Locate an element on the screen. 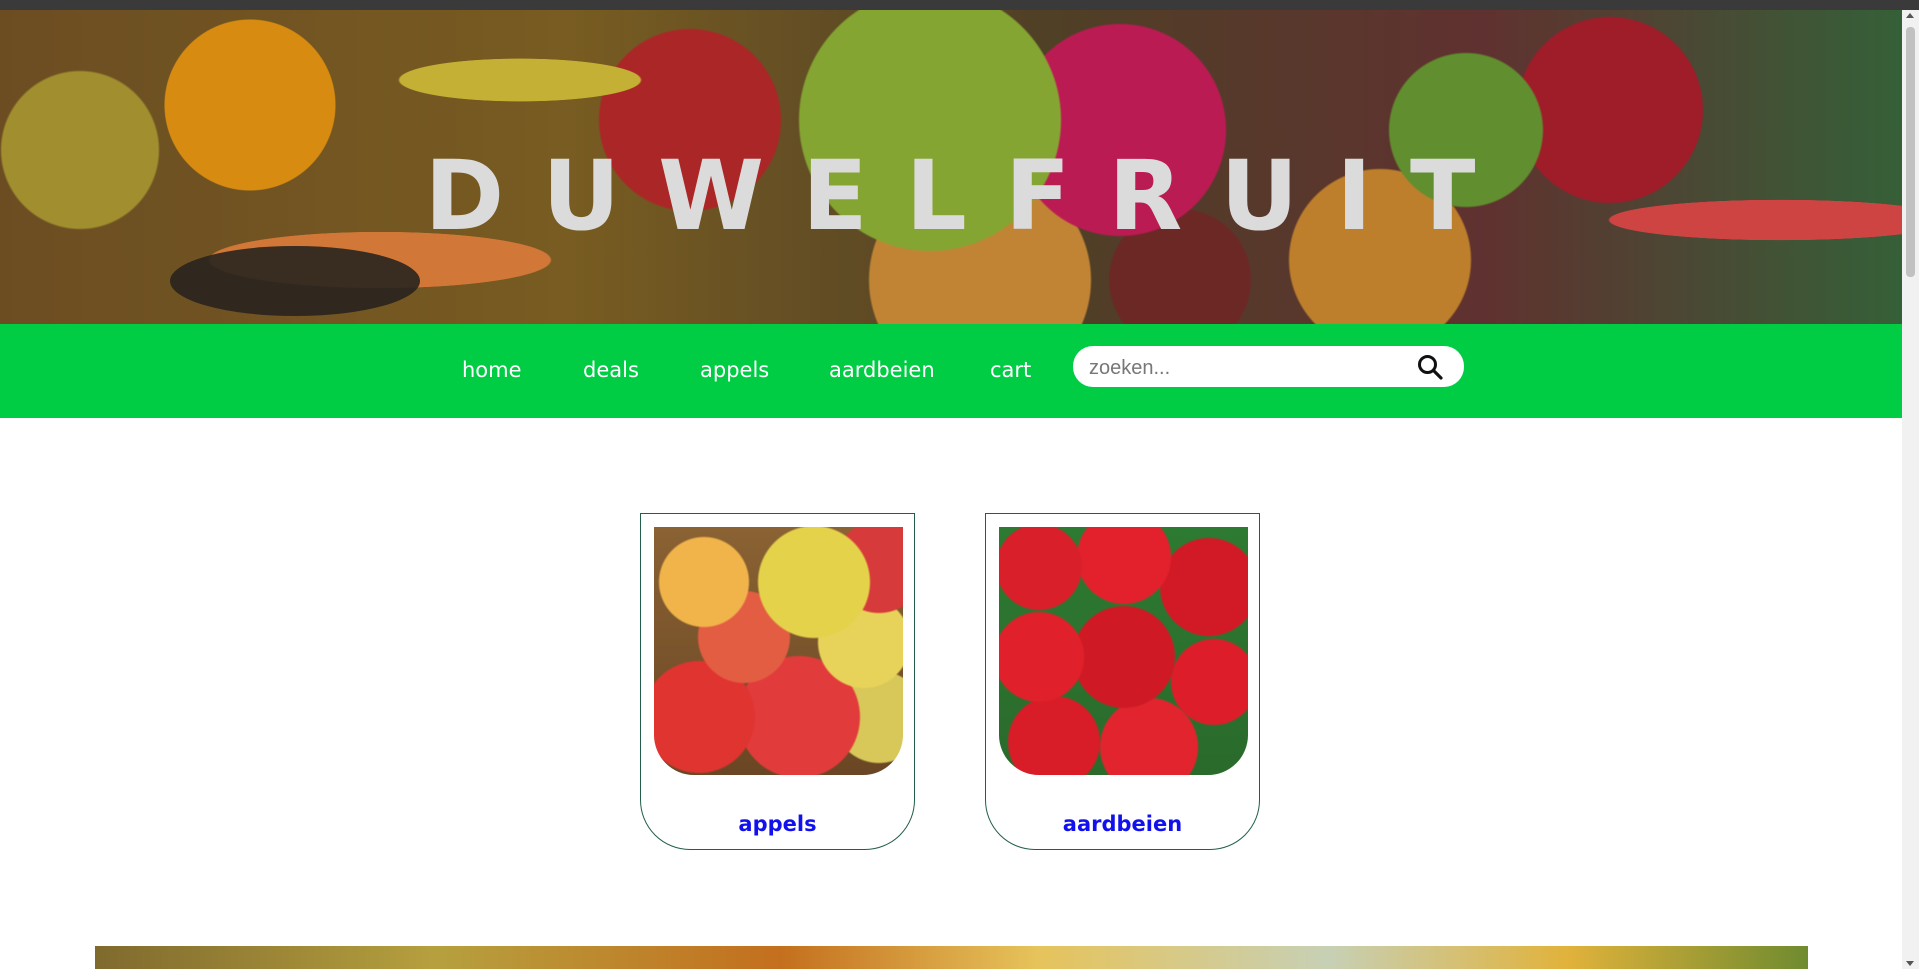 Image resolution: width=1919 pixels, height=969 pixels. nav-home: home is located at coordinates (492, 370).